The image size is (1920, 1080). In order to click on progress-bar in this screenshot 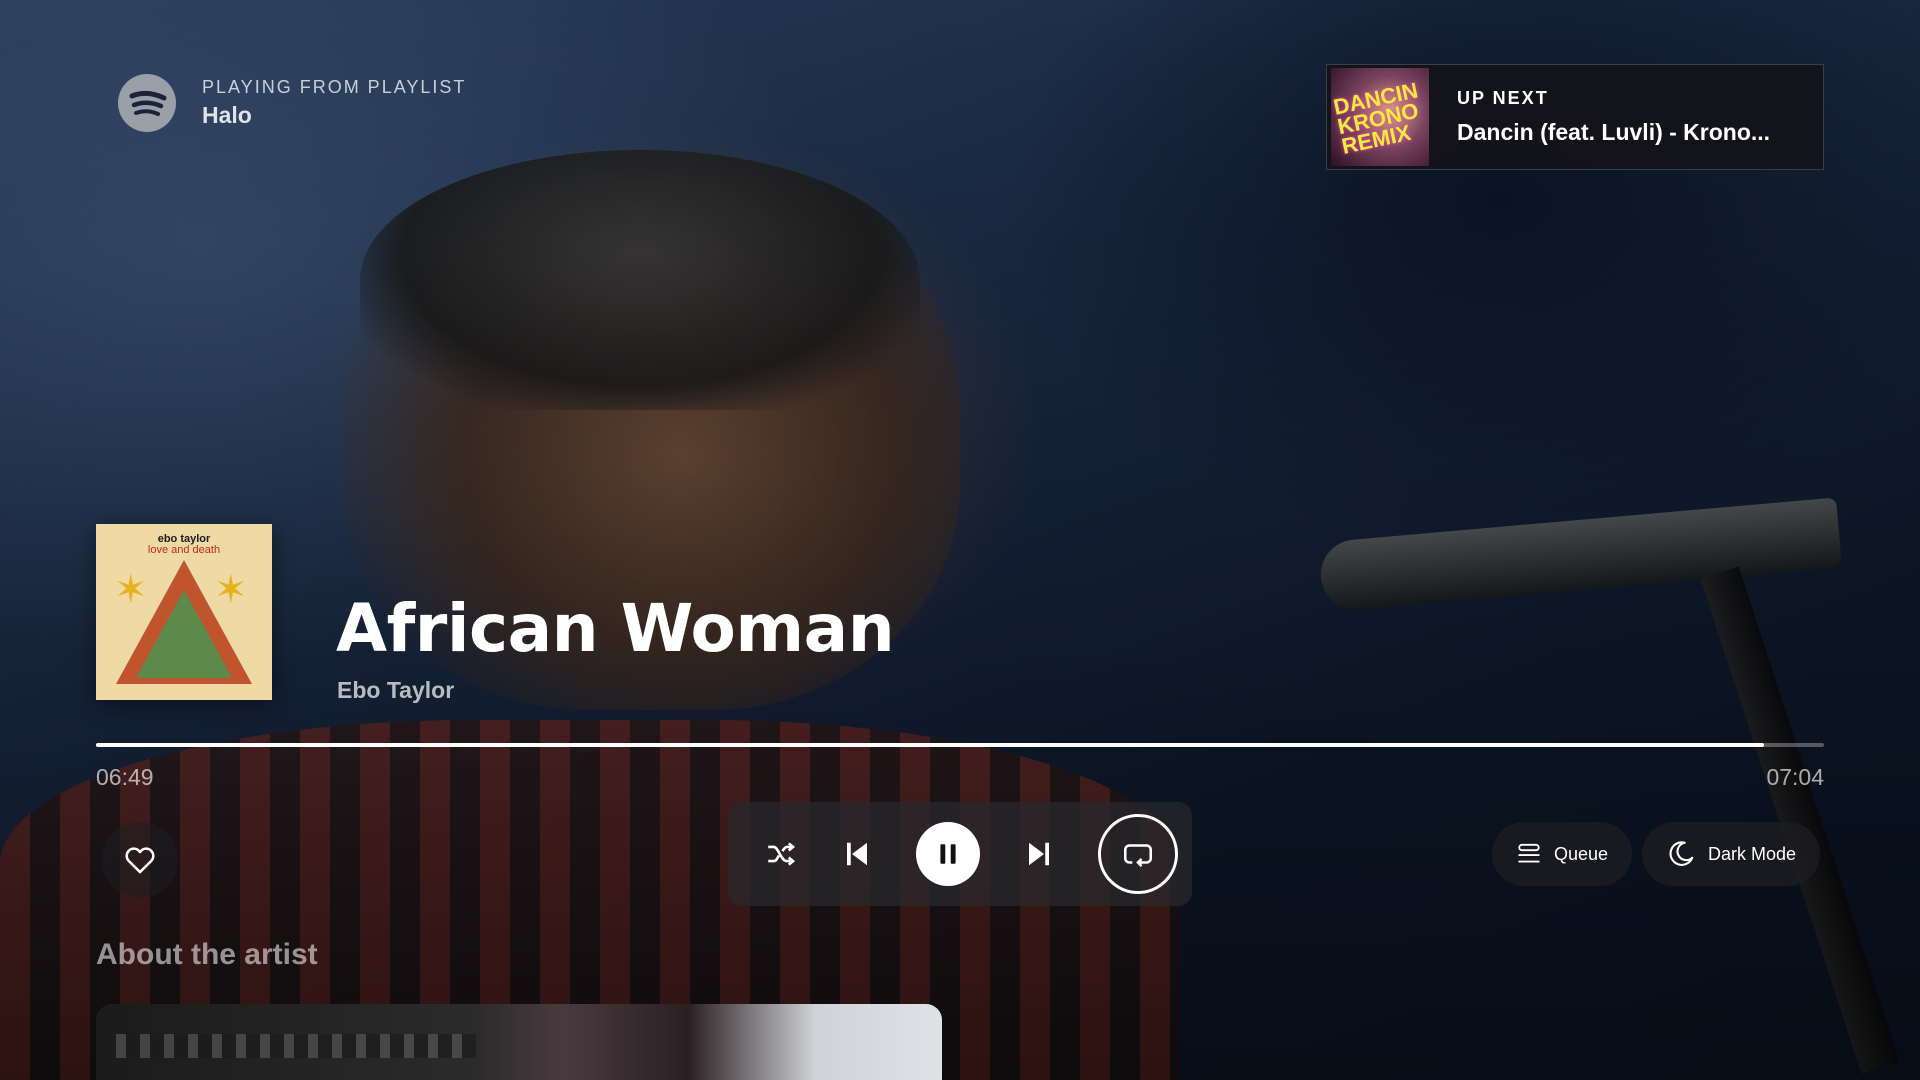, I will do `click(960, 745)`.